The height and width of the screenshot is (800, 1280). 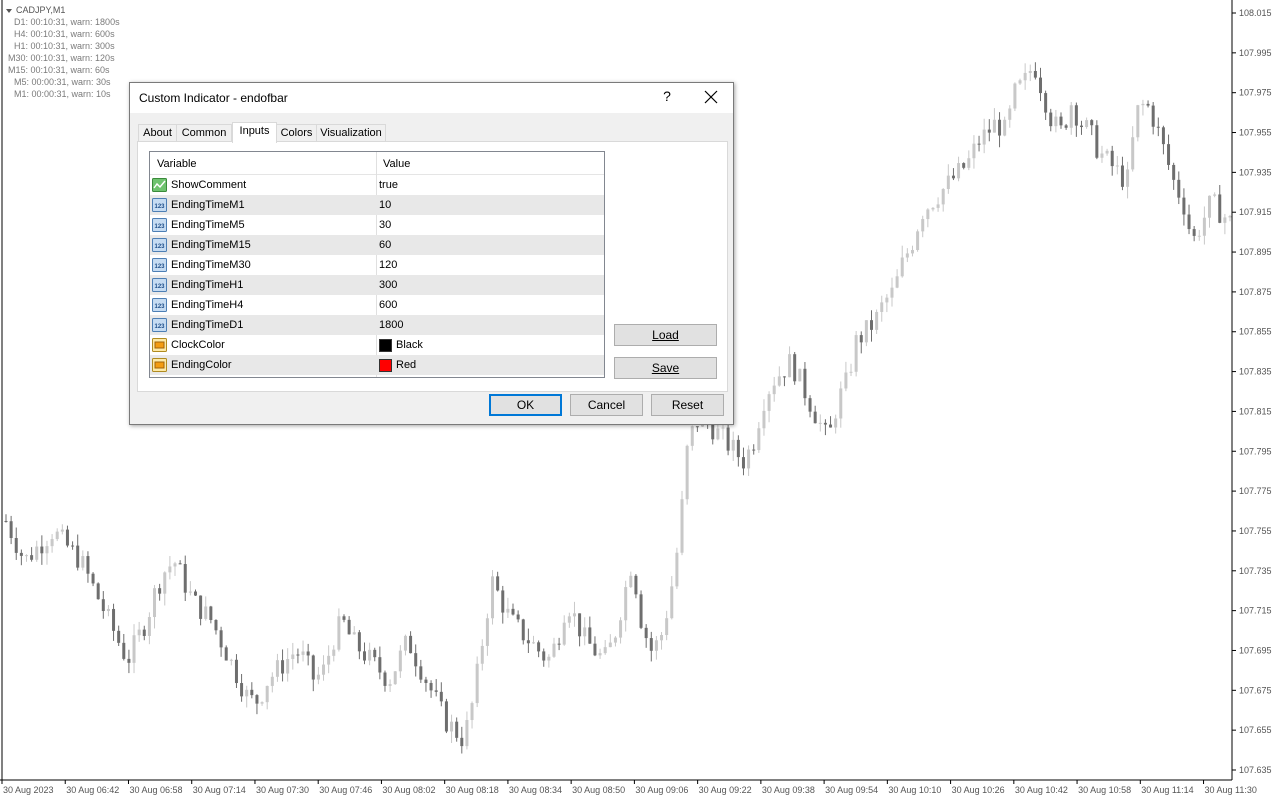 What do you see at coordinates (377, 345) in the screenshot?
I see `input-row: ClockColor Black` at bounding box center [377, 345].